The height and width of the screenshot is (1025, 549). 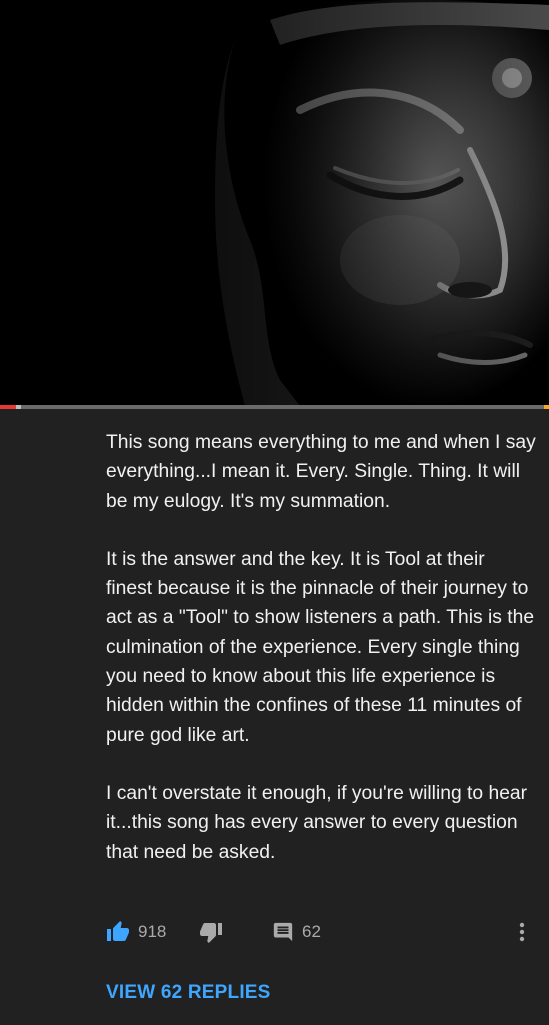 I want to click on more-vert-icon, so click(x=522, y=932).